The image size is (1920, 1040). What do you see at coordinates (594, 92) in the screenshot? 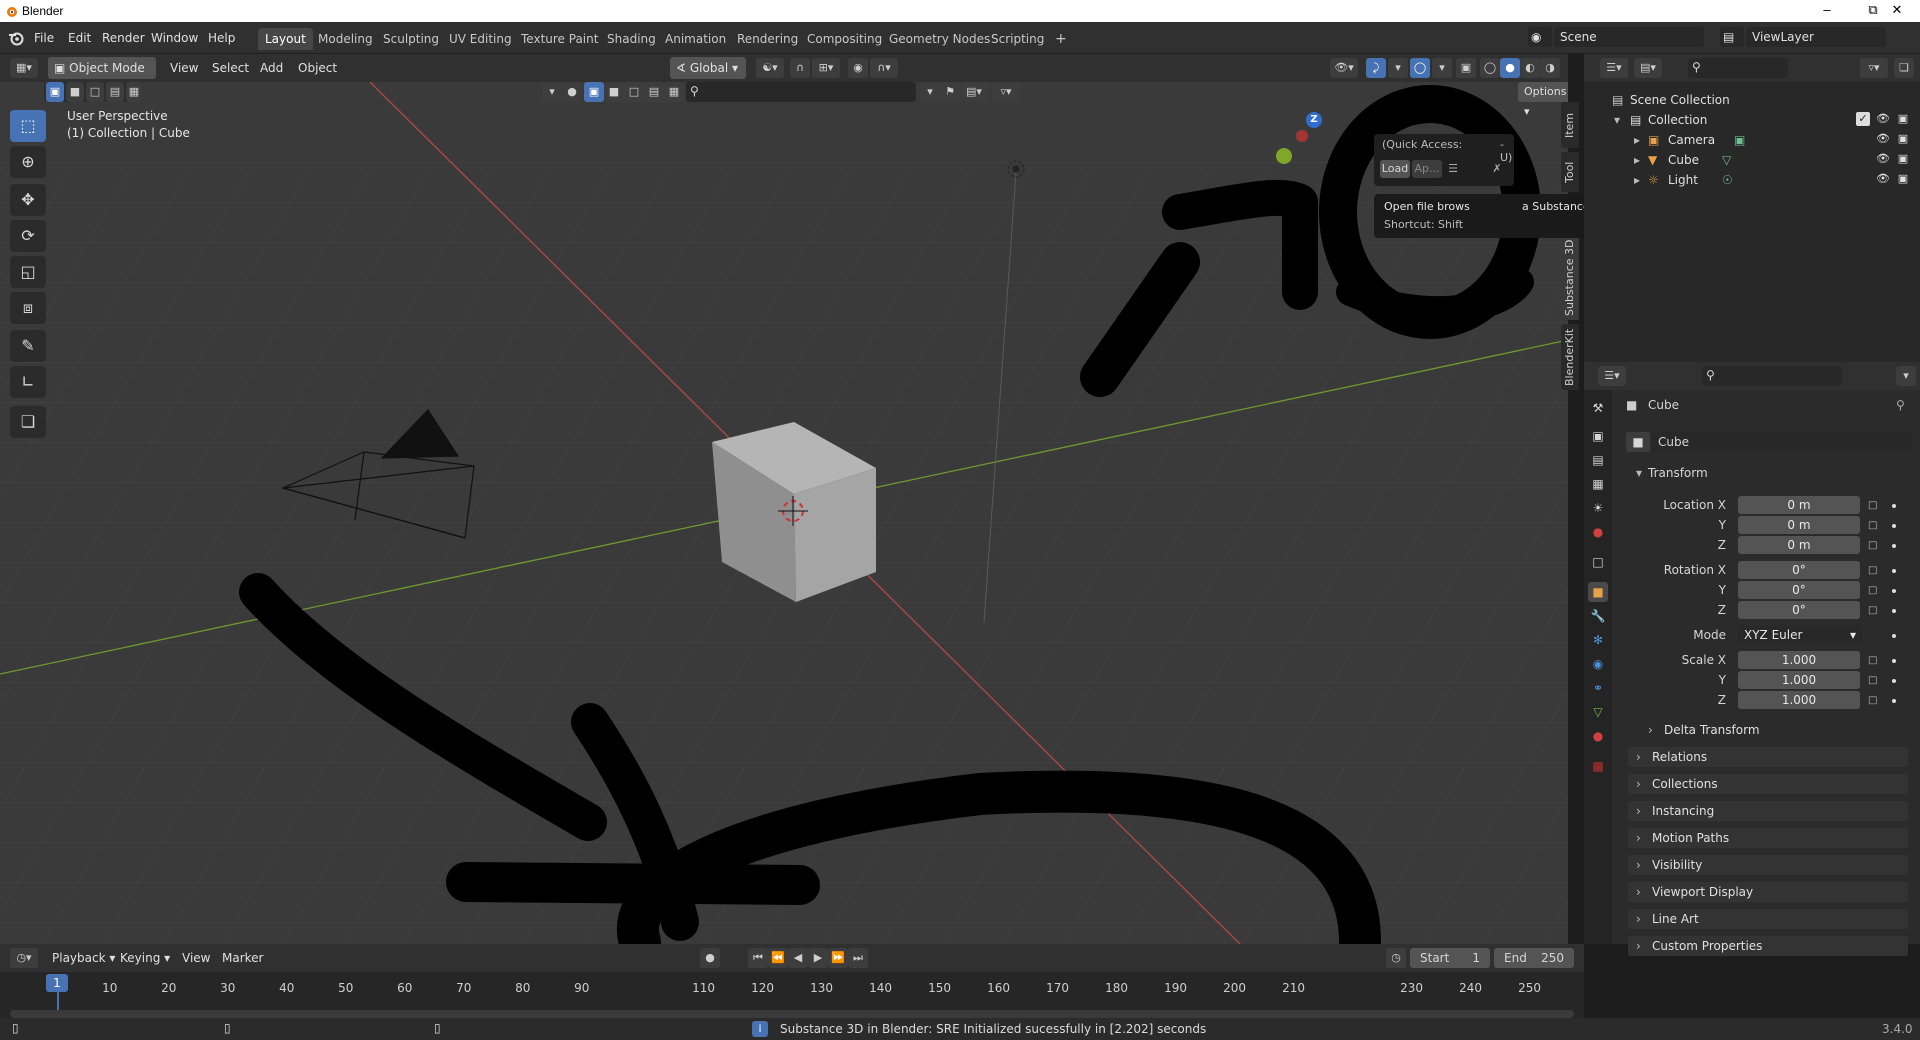
I see `select-box-mode-icon: ▣` at bounding box center [594, 92].